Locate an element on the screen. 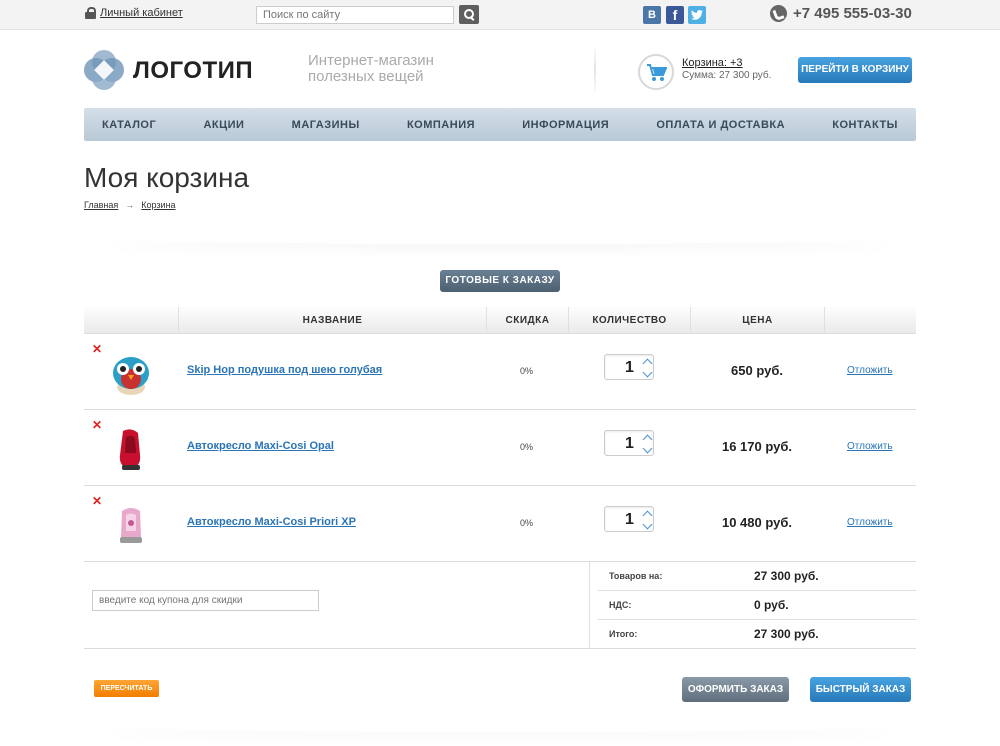  facebook-icon: f is located at coordinates (675, 15).